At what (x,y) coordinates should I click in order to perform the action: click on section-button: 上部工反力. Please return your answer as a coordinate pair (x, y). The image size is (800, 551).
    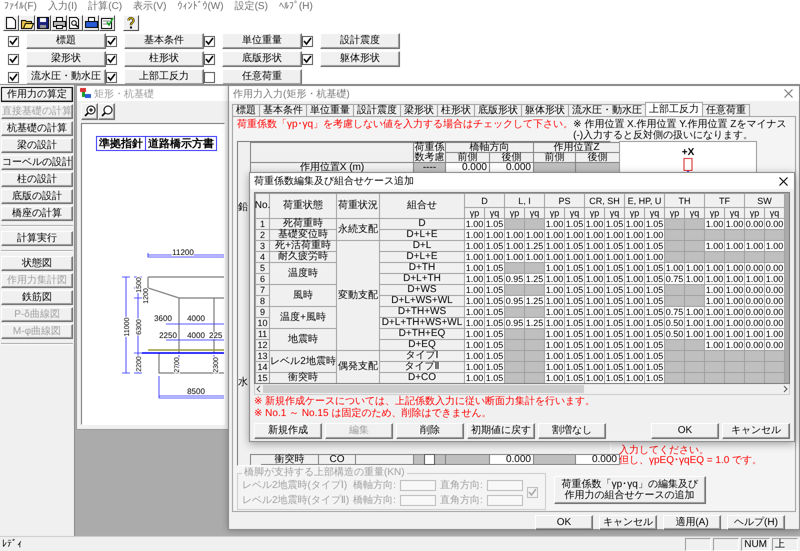
    Looking at the image, I should click on (164, 77).